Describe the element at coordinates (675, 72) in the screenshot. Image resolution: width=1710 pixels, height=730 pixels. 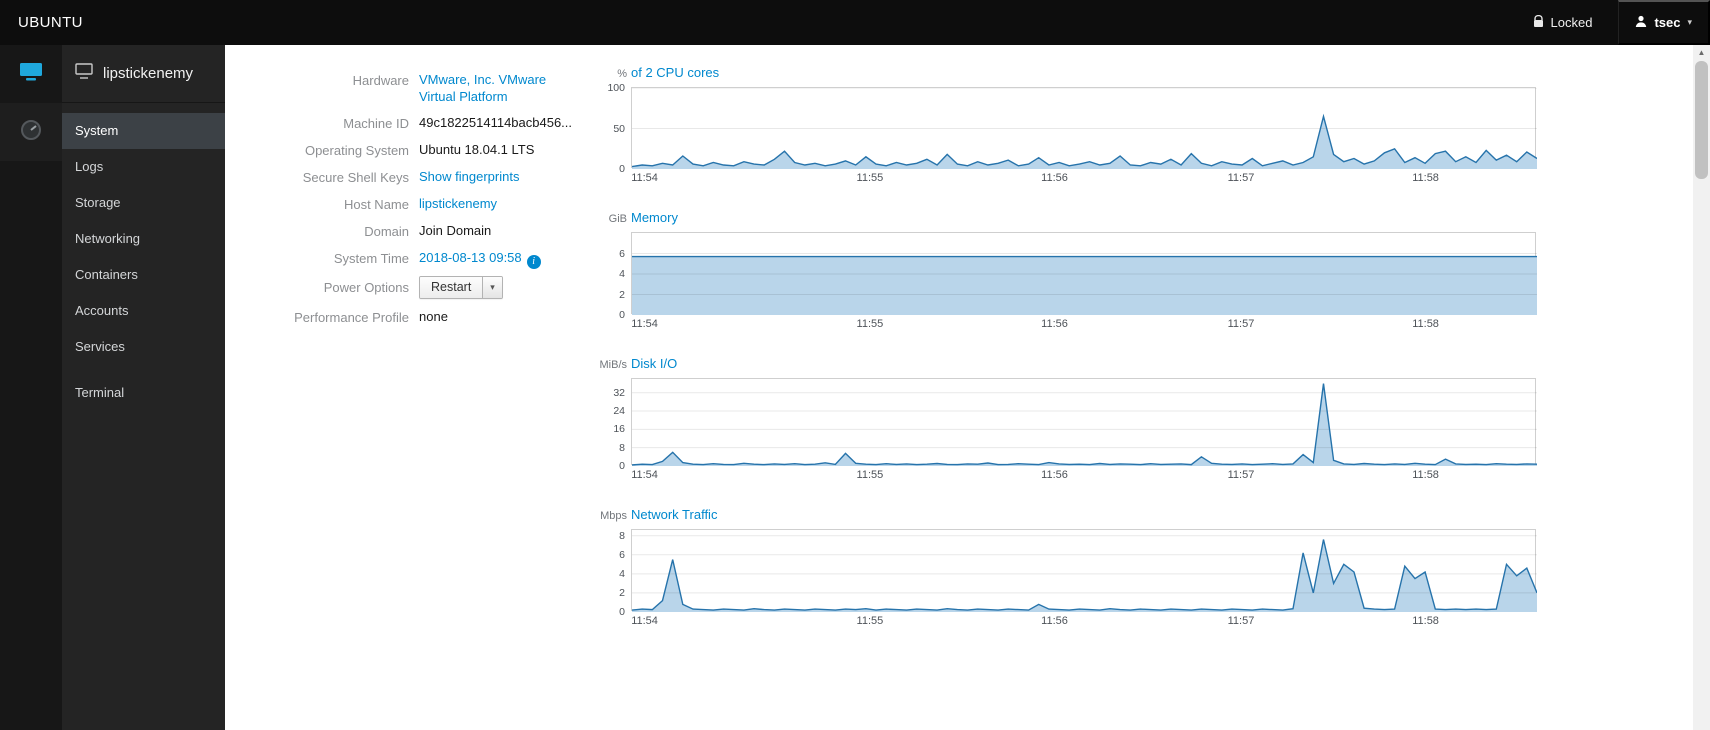
I see `cpu-chart-title-link: of 2 CPU cores` at that location.